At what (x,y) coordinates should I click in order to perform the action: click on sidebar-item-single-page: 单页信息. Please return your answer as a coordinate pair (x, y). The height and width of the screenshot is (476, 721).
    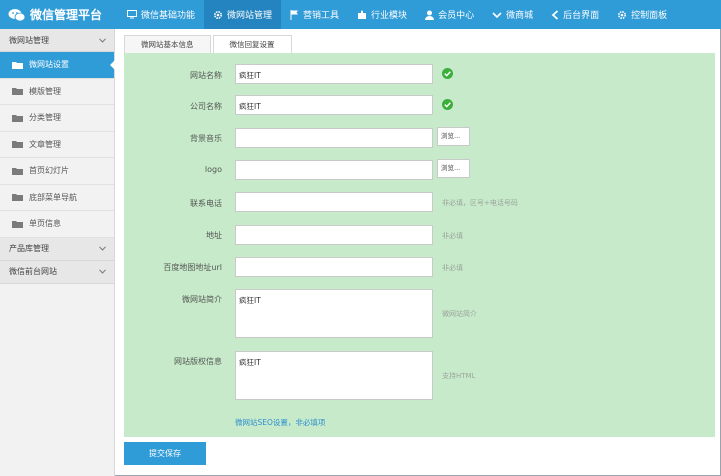
    Looking at the image, I should click on (57, 224).